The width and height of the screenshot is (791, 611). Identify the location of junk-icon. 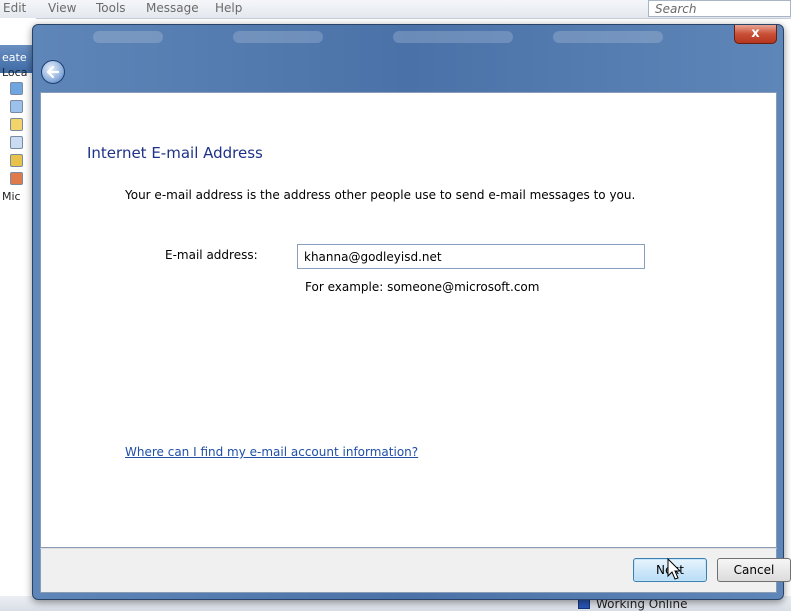
(16, 178).